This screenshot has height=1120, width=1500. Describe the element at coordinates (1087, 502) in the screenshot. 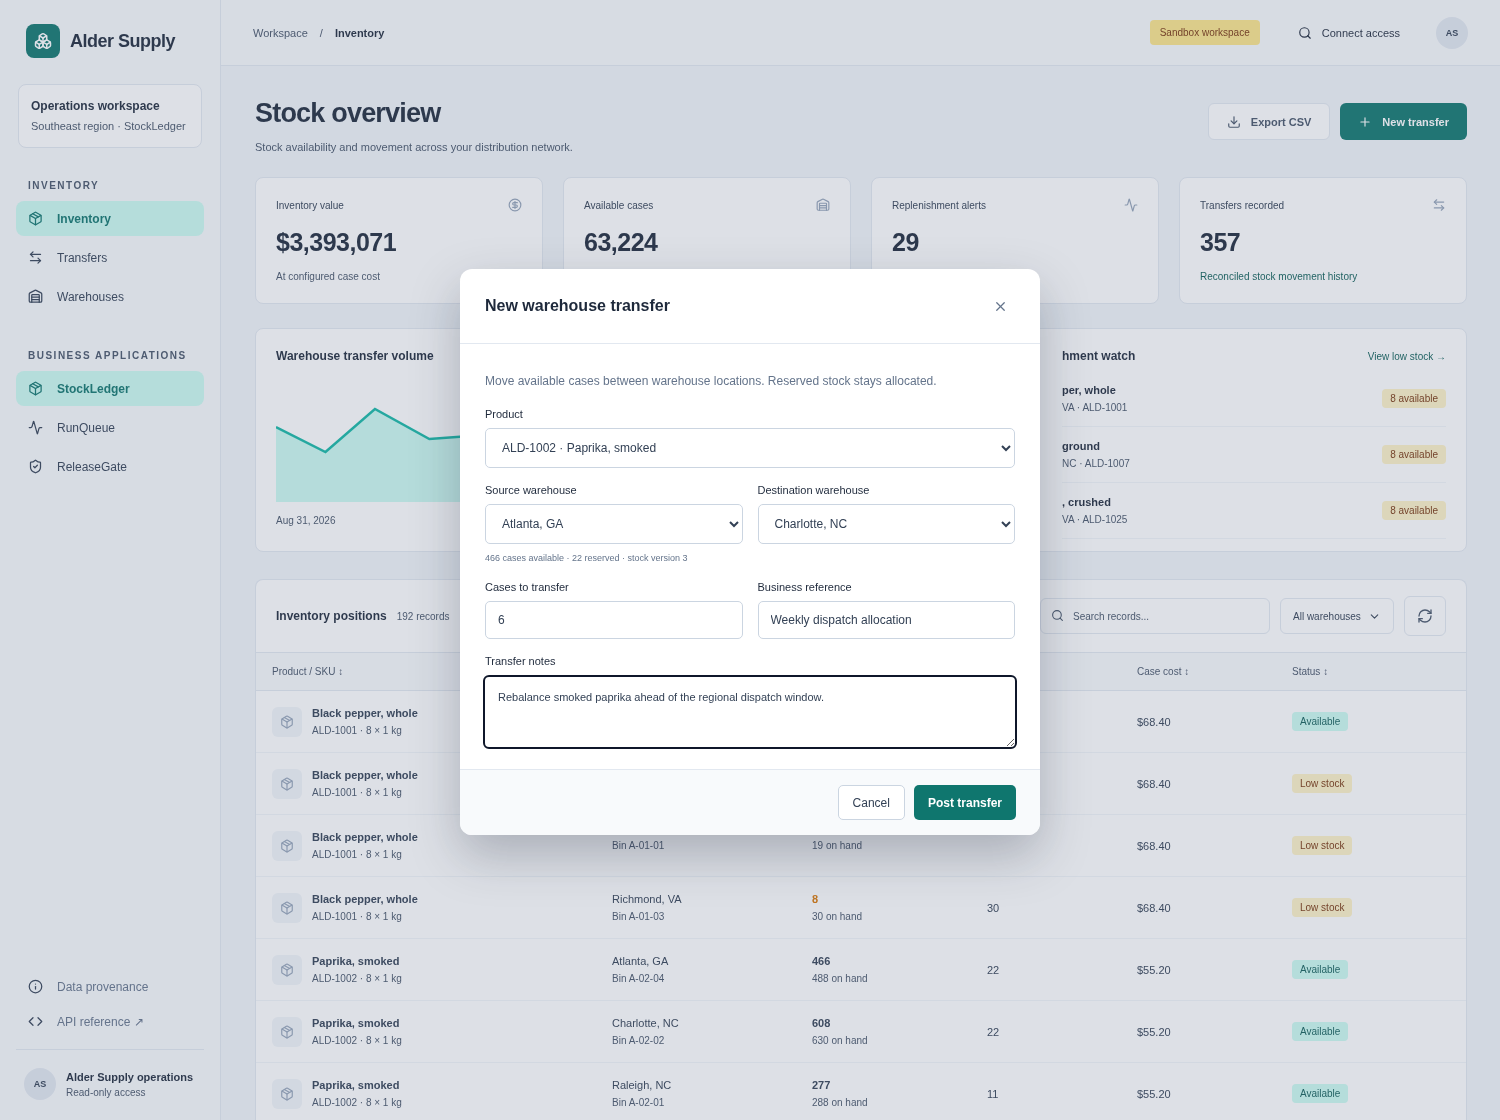

I see `watch-item-name: , crushed` at that location.